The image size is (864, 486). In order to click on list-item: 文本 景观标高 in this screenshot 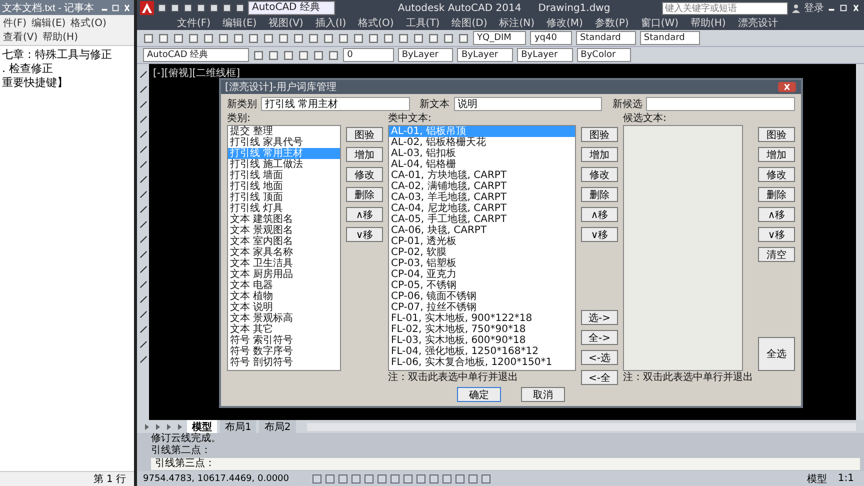, I will do `click(284, 318)`.